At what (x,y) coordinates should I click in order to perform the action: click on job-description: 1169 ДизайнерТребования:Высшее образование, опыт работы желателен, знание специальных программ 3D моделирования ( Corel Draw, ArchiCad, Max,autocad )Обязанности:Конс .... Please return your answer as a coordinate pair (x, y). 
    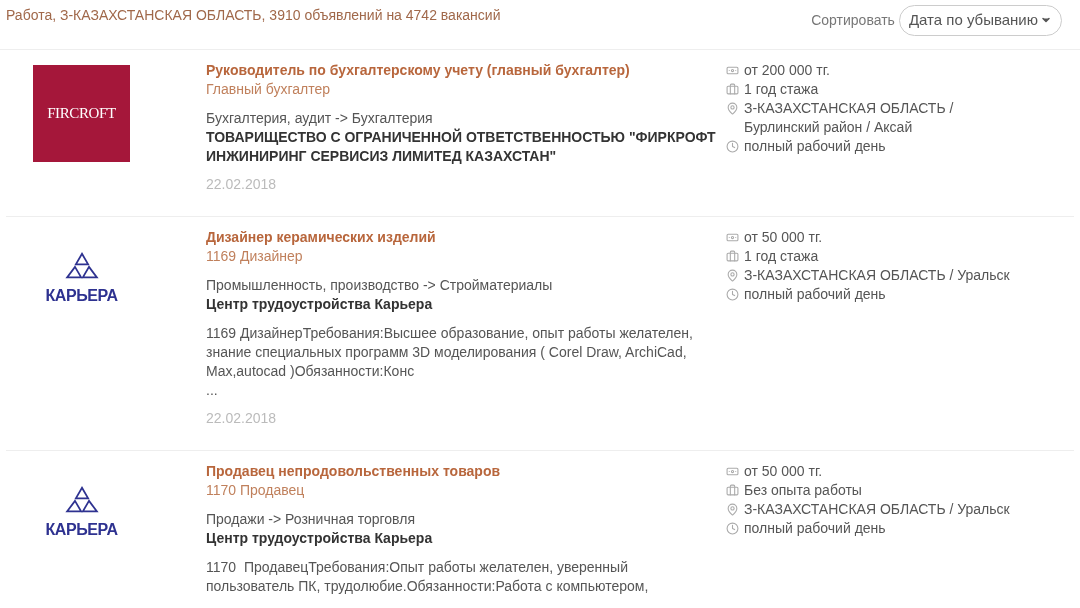
    Looking at the image, I should click on (450, 362).